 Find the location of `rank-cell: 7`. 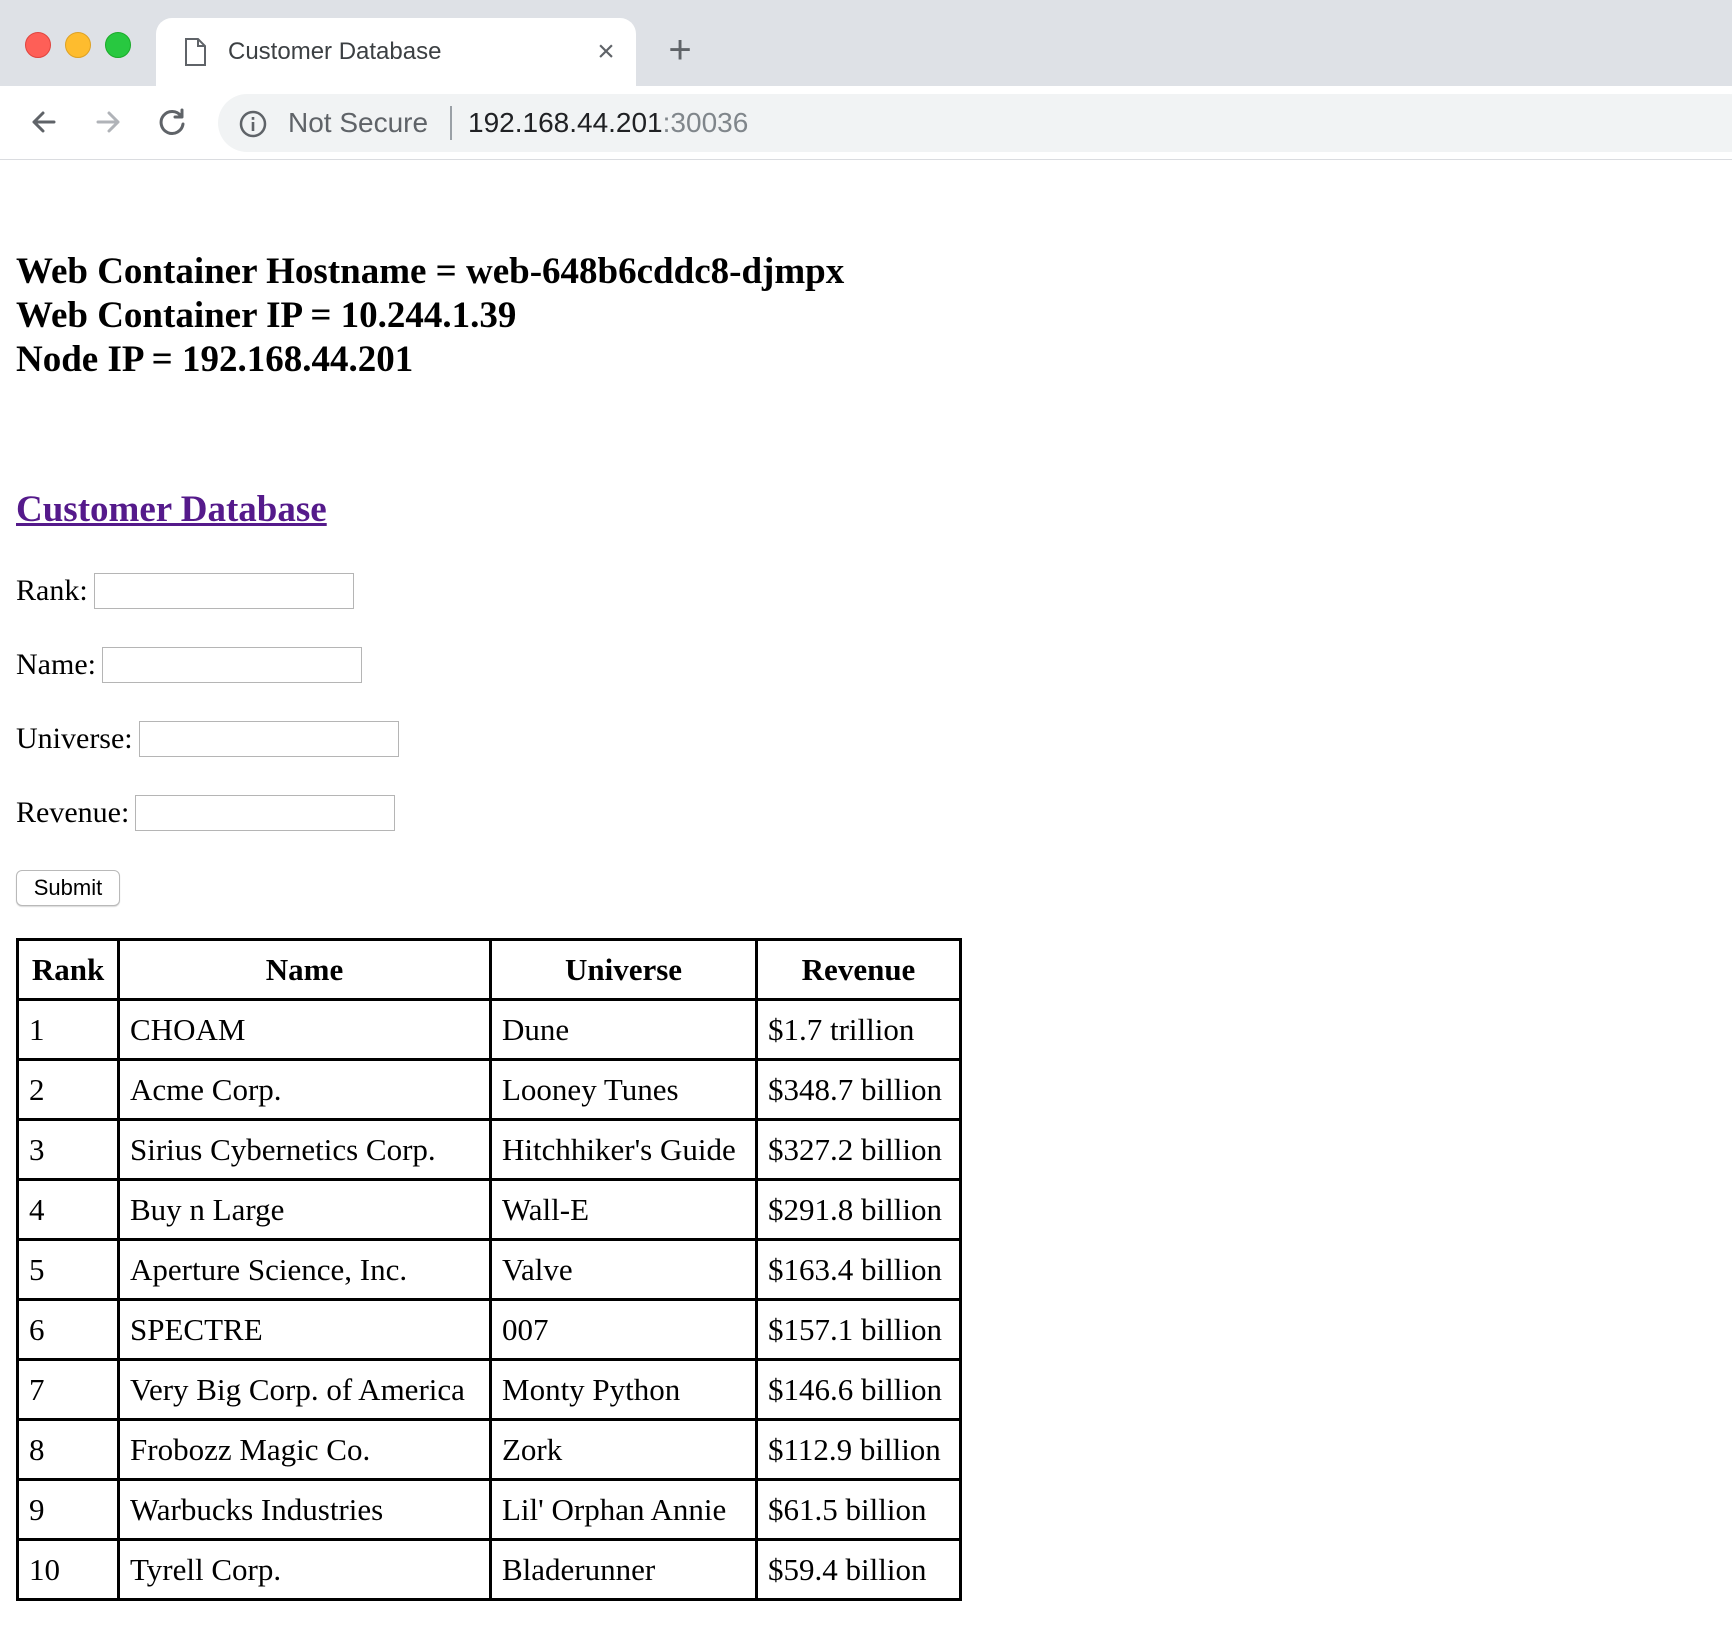

rank-cell: 7 is located at coordinates (68, 1389).